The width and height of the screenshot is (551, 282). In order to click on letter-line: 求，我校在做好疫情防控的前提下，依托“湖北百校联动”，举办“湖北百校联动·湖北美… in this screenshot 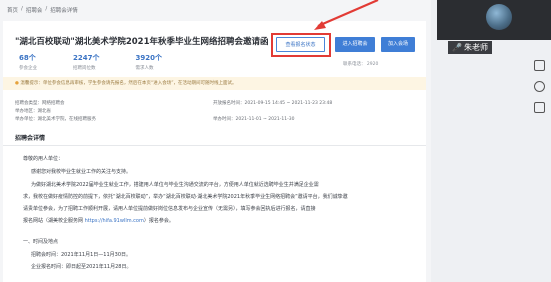, I will do `click(185, 197)`.